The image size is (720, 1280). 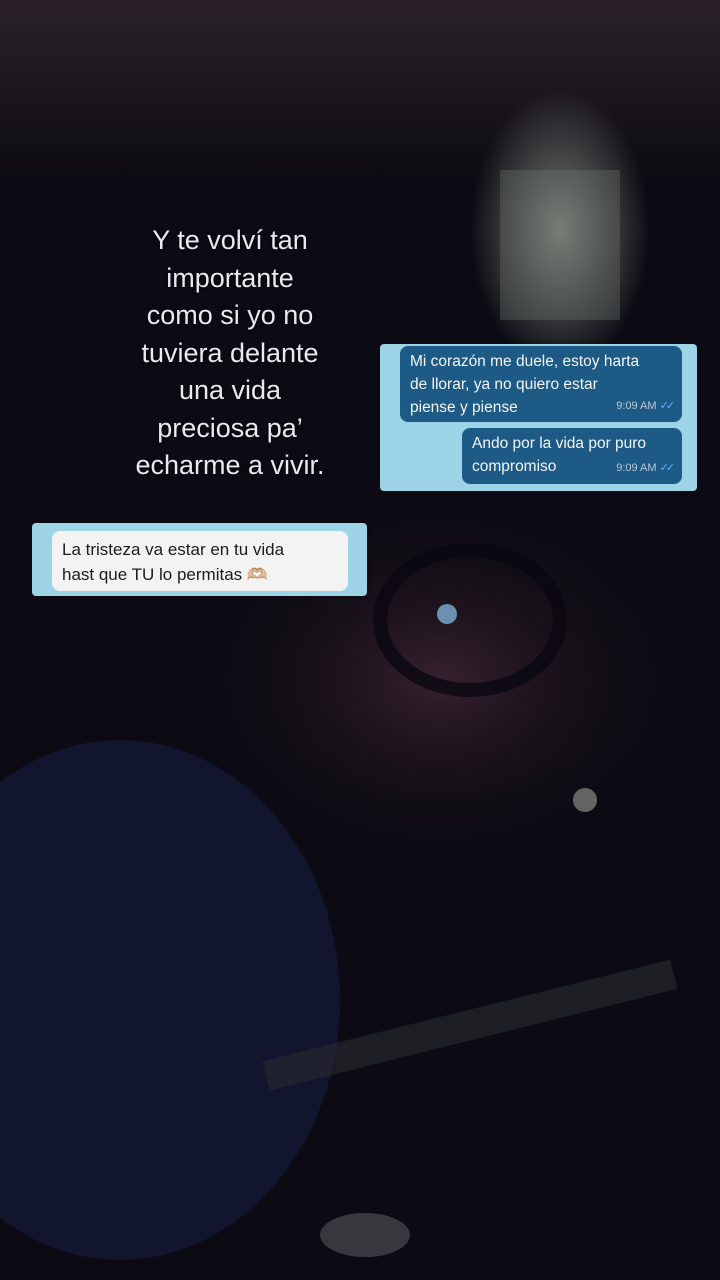 What do you see at coordinates (230, 427) in the screenshot?
I see `caption-line: preciosa pa’` at bounding box center [230, 427].